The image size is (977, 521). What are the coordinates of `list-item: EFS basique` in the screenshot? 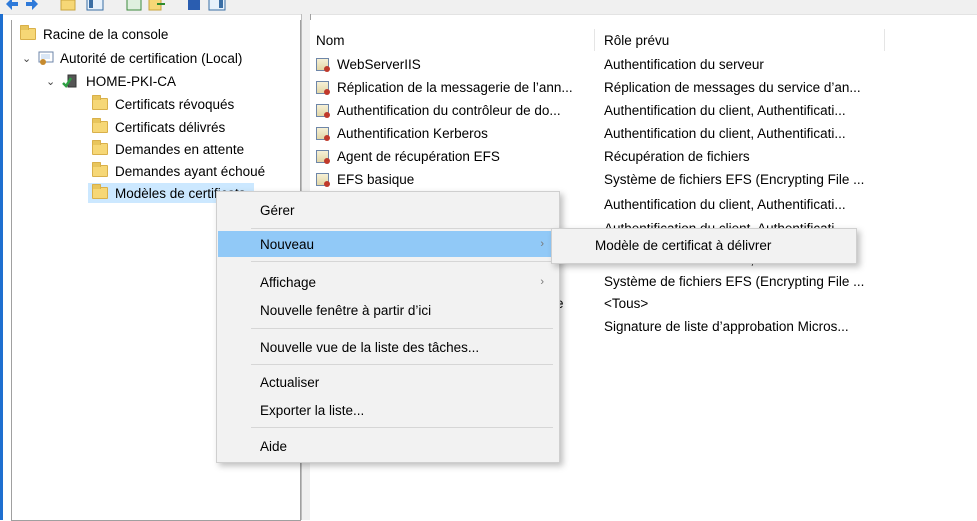 It's located at (454, 179).